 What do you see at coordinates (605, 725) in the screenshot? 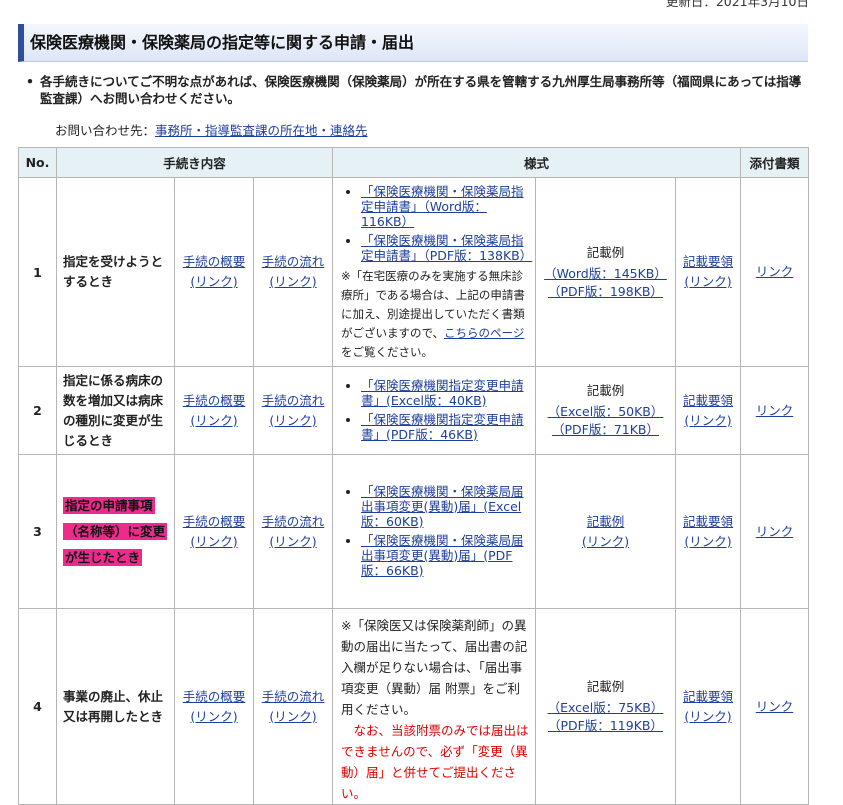
I see `example-link: （PDF版：119KB）` at bounding box center [605, 725].